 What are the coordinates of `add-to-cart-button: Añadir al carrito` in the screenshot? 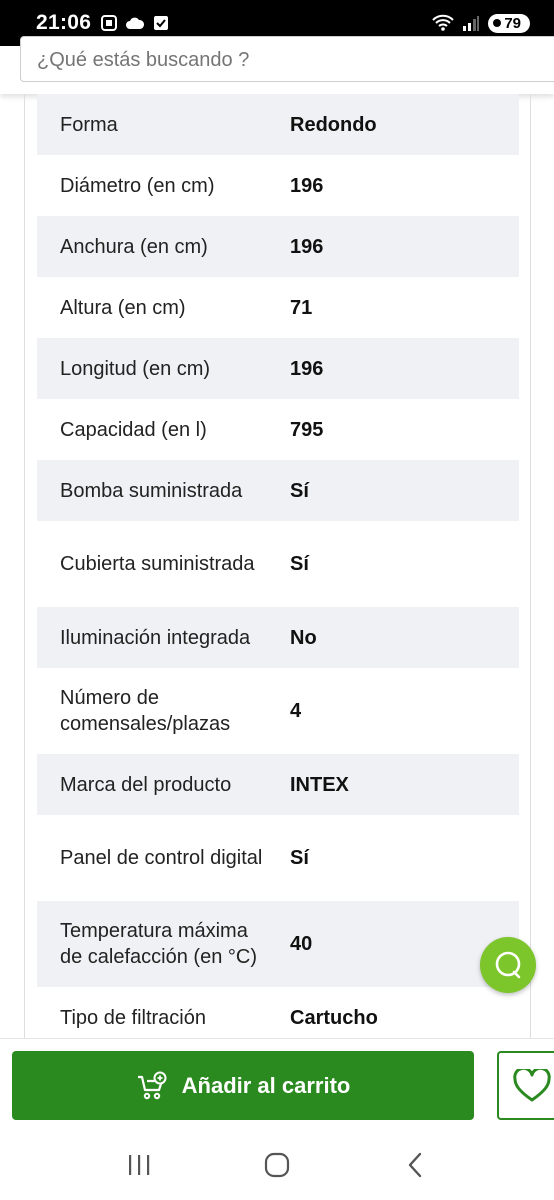 It's located at (243, 1085).